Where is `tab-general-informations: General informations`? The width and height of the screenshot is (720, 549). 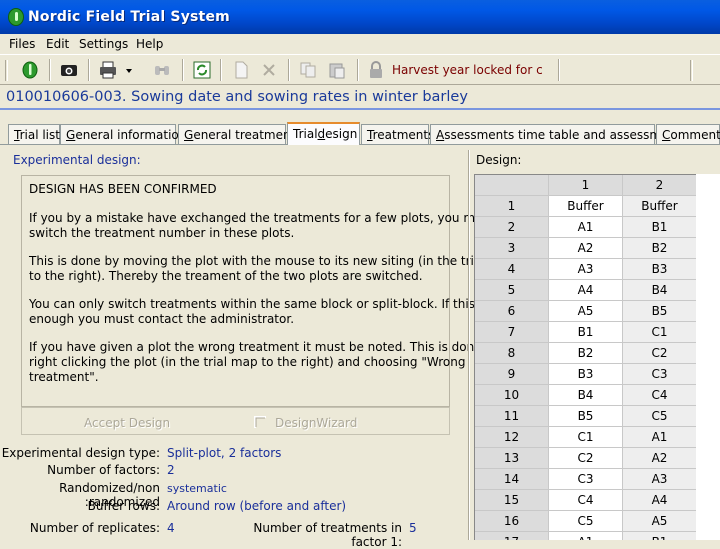 tab-general-informations: General informations is located at coordinates (126, 134).